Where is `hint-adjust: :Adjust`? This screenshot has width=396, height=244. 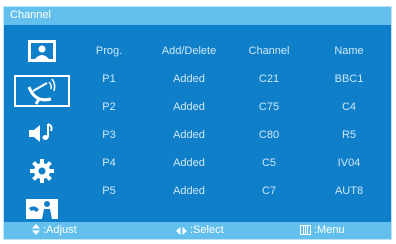 hint-adjust: :Adjust is located at coordinates (54, 230).